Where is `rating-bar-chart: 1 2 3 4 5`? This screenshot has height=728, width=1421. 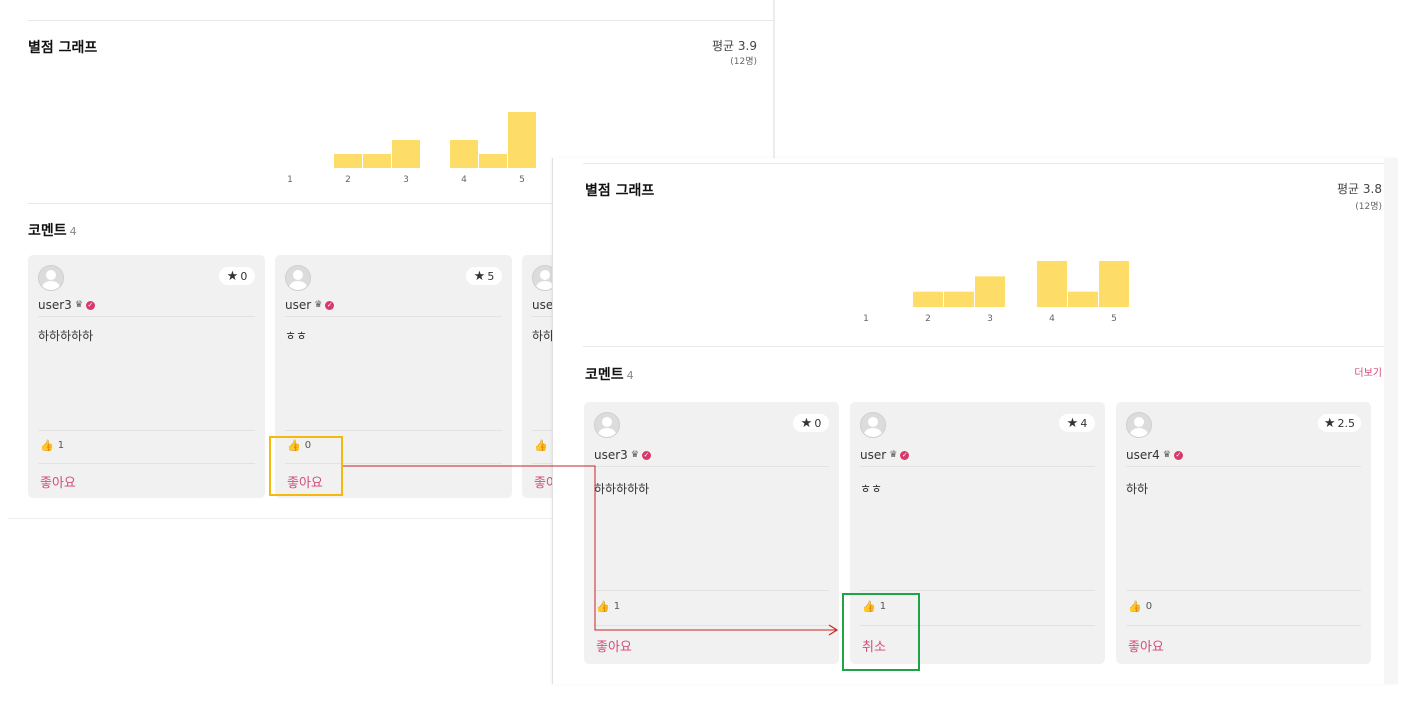 rating-bar-chart: 1 2 3 4 5 is located at coordinates (996, 292).